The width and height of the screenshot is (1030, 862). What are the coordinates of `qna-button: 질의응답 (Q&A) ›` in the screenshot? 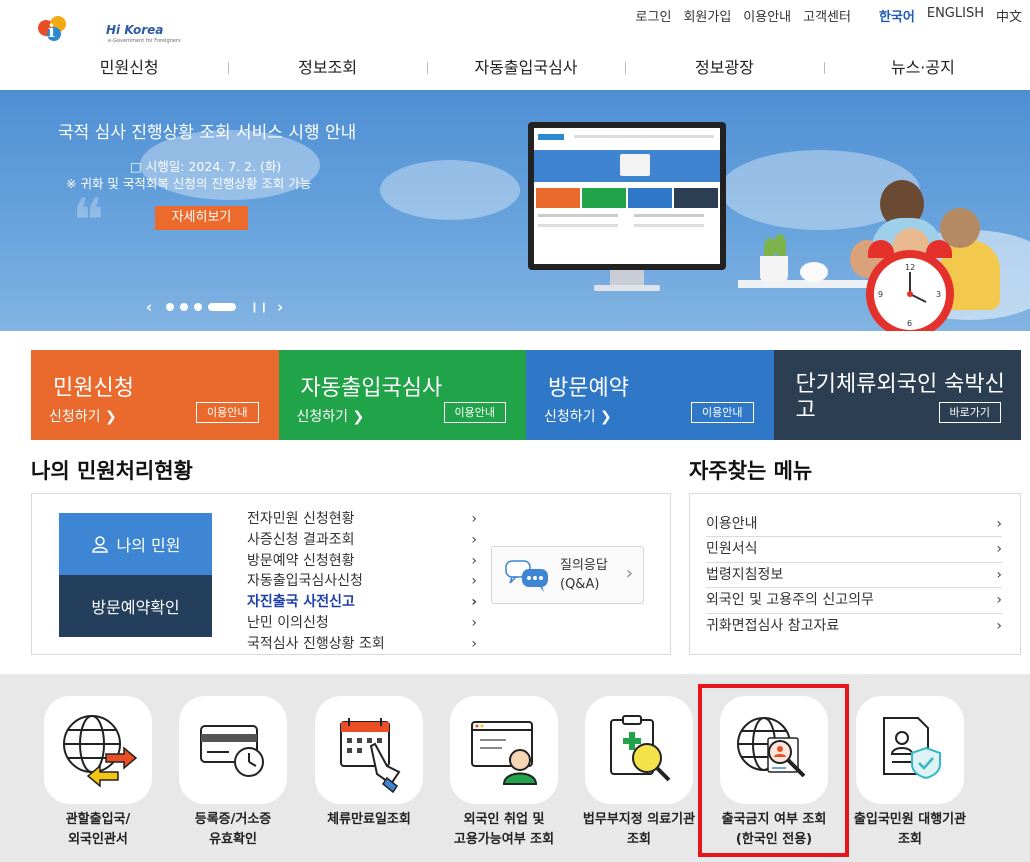 It's located at (567, 575).